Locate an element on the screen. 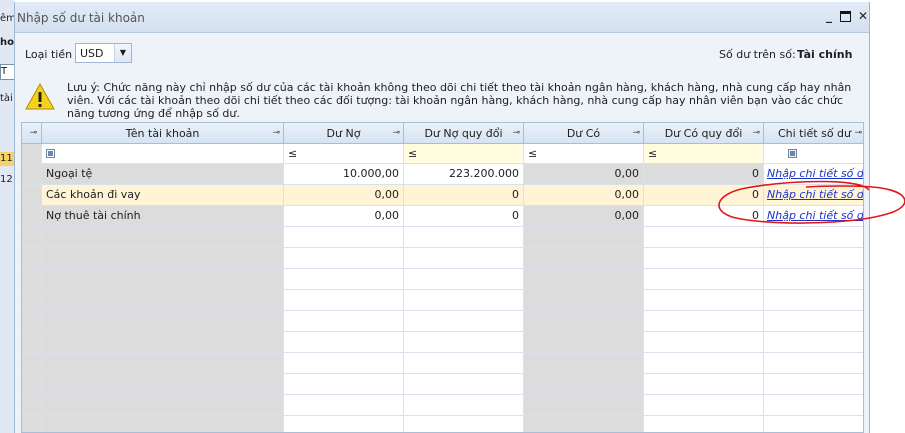  column-header-account-name: Tên tài khoản ⊸ is located at coordinates (163, 133).